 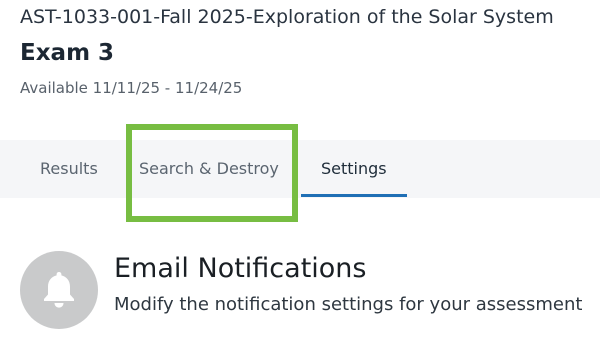 I want to click on tab-search-and-destroy: Search & Destroy, so click(x=209, y=169).